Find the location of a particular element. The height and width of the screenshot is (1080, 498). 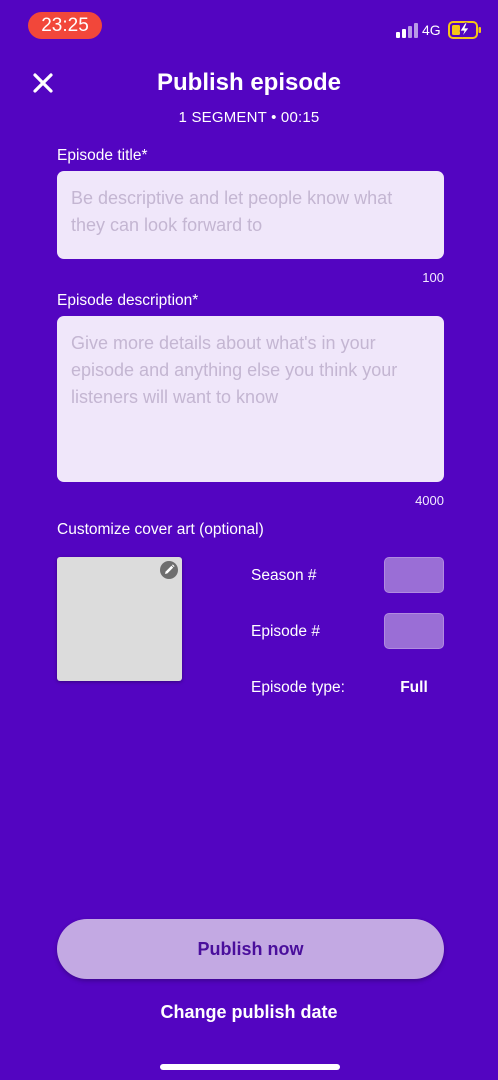

status-time: 23:25 is located at coordinates (65, 25).